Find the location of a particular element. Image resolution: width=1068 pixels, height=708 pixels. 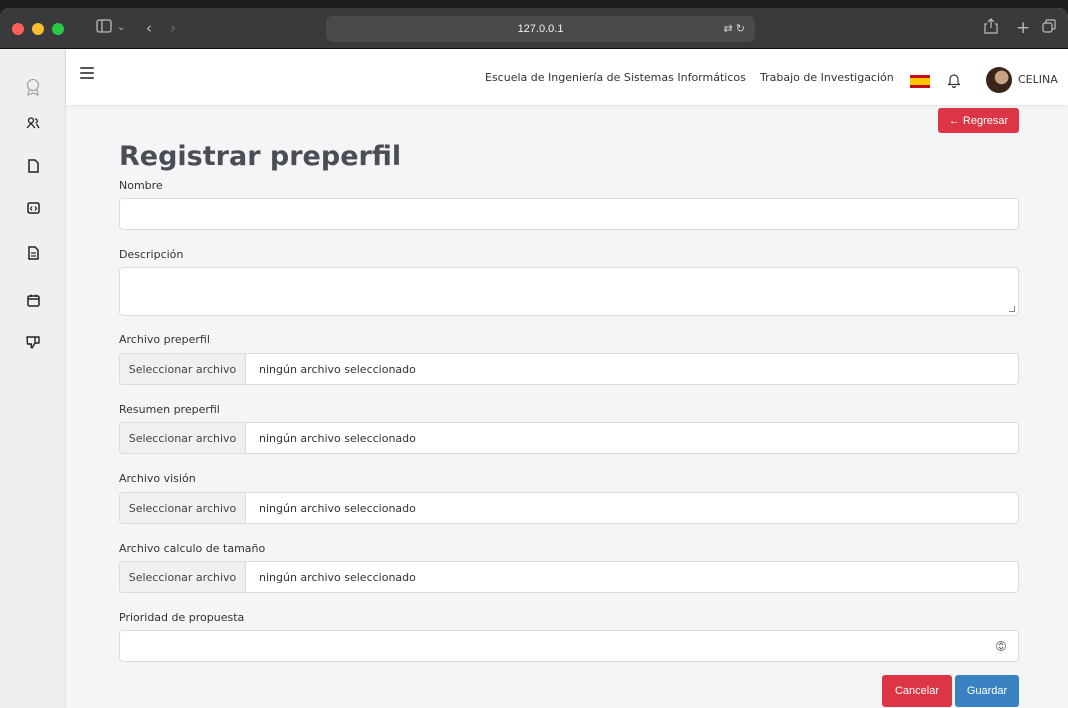

file-label-vision: Archivo visión is located at coordinates (157, 478).